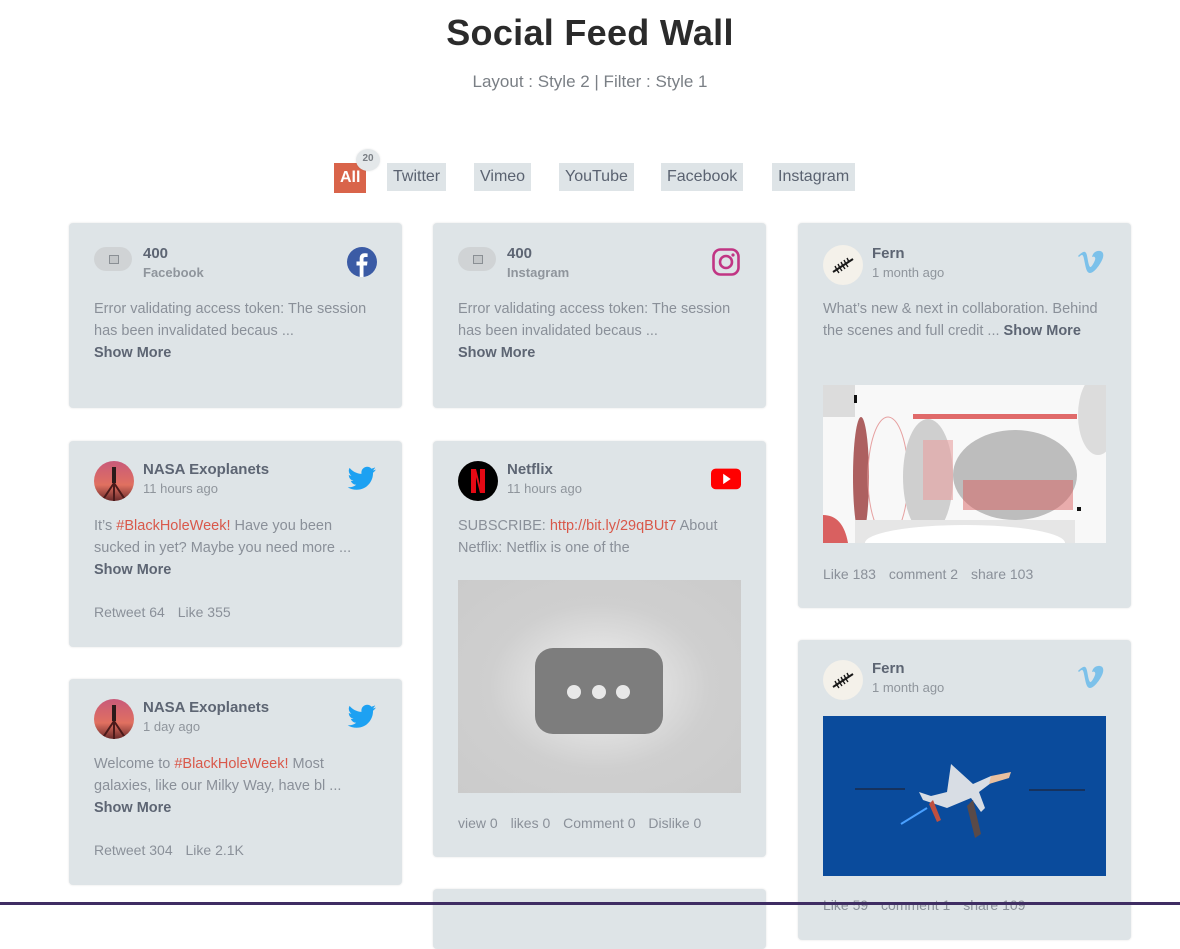 Image resolution: width=1180 pixels, height=949 pixels. I want to click on filter-vimeo: Vimeo, so click(503, 177).